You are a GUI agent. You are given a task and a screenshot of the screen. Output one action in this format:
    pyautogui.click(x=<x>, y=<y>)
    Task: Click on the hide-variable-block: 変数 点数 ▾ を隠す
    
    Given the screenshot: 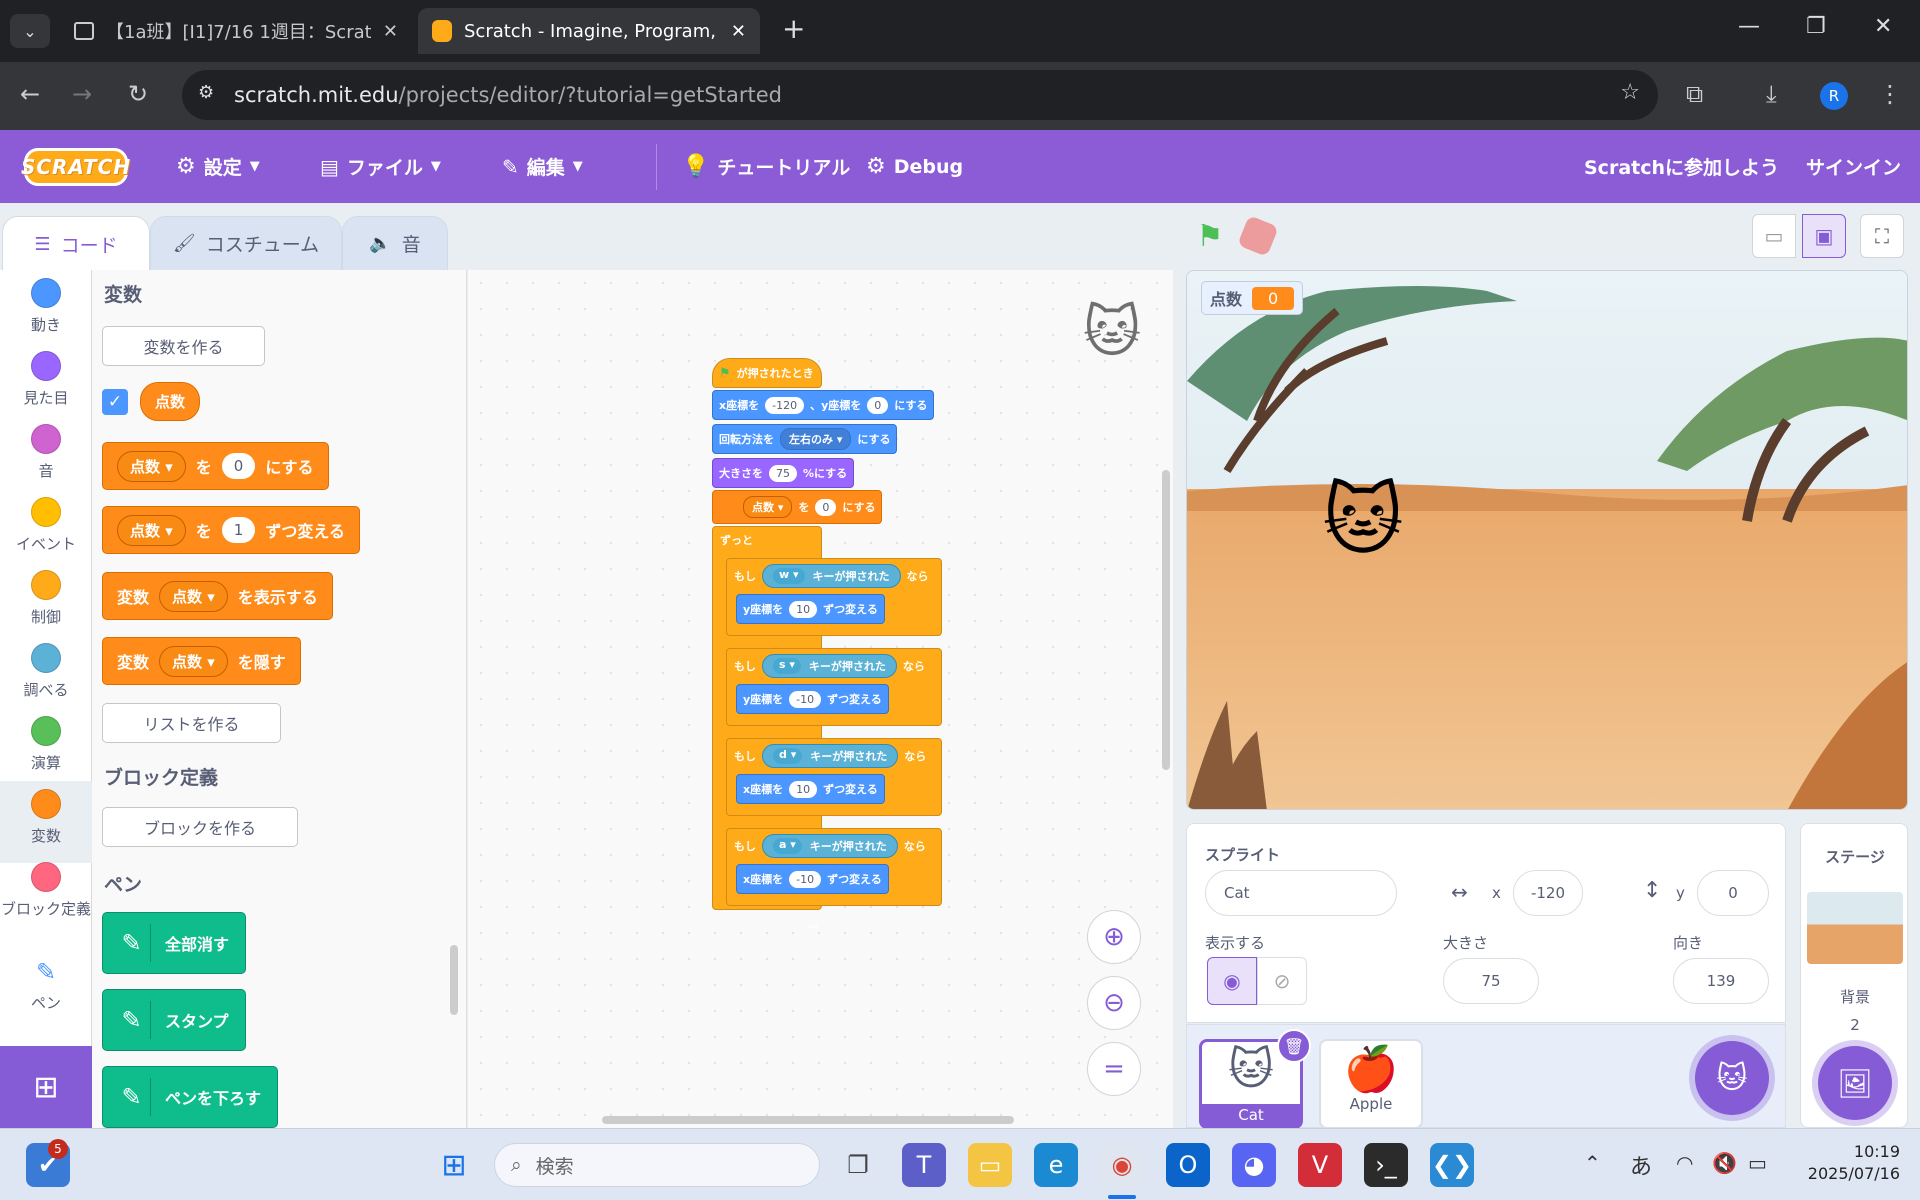 What is the action you would take?
    pyautogui.click(x=201, y=661)
    